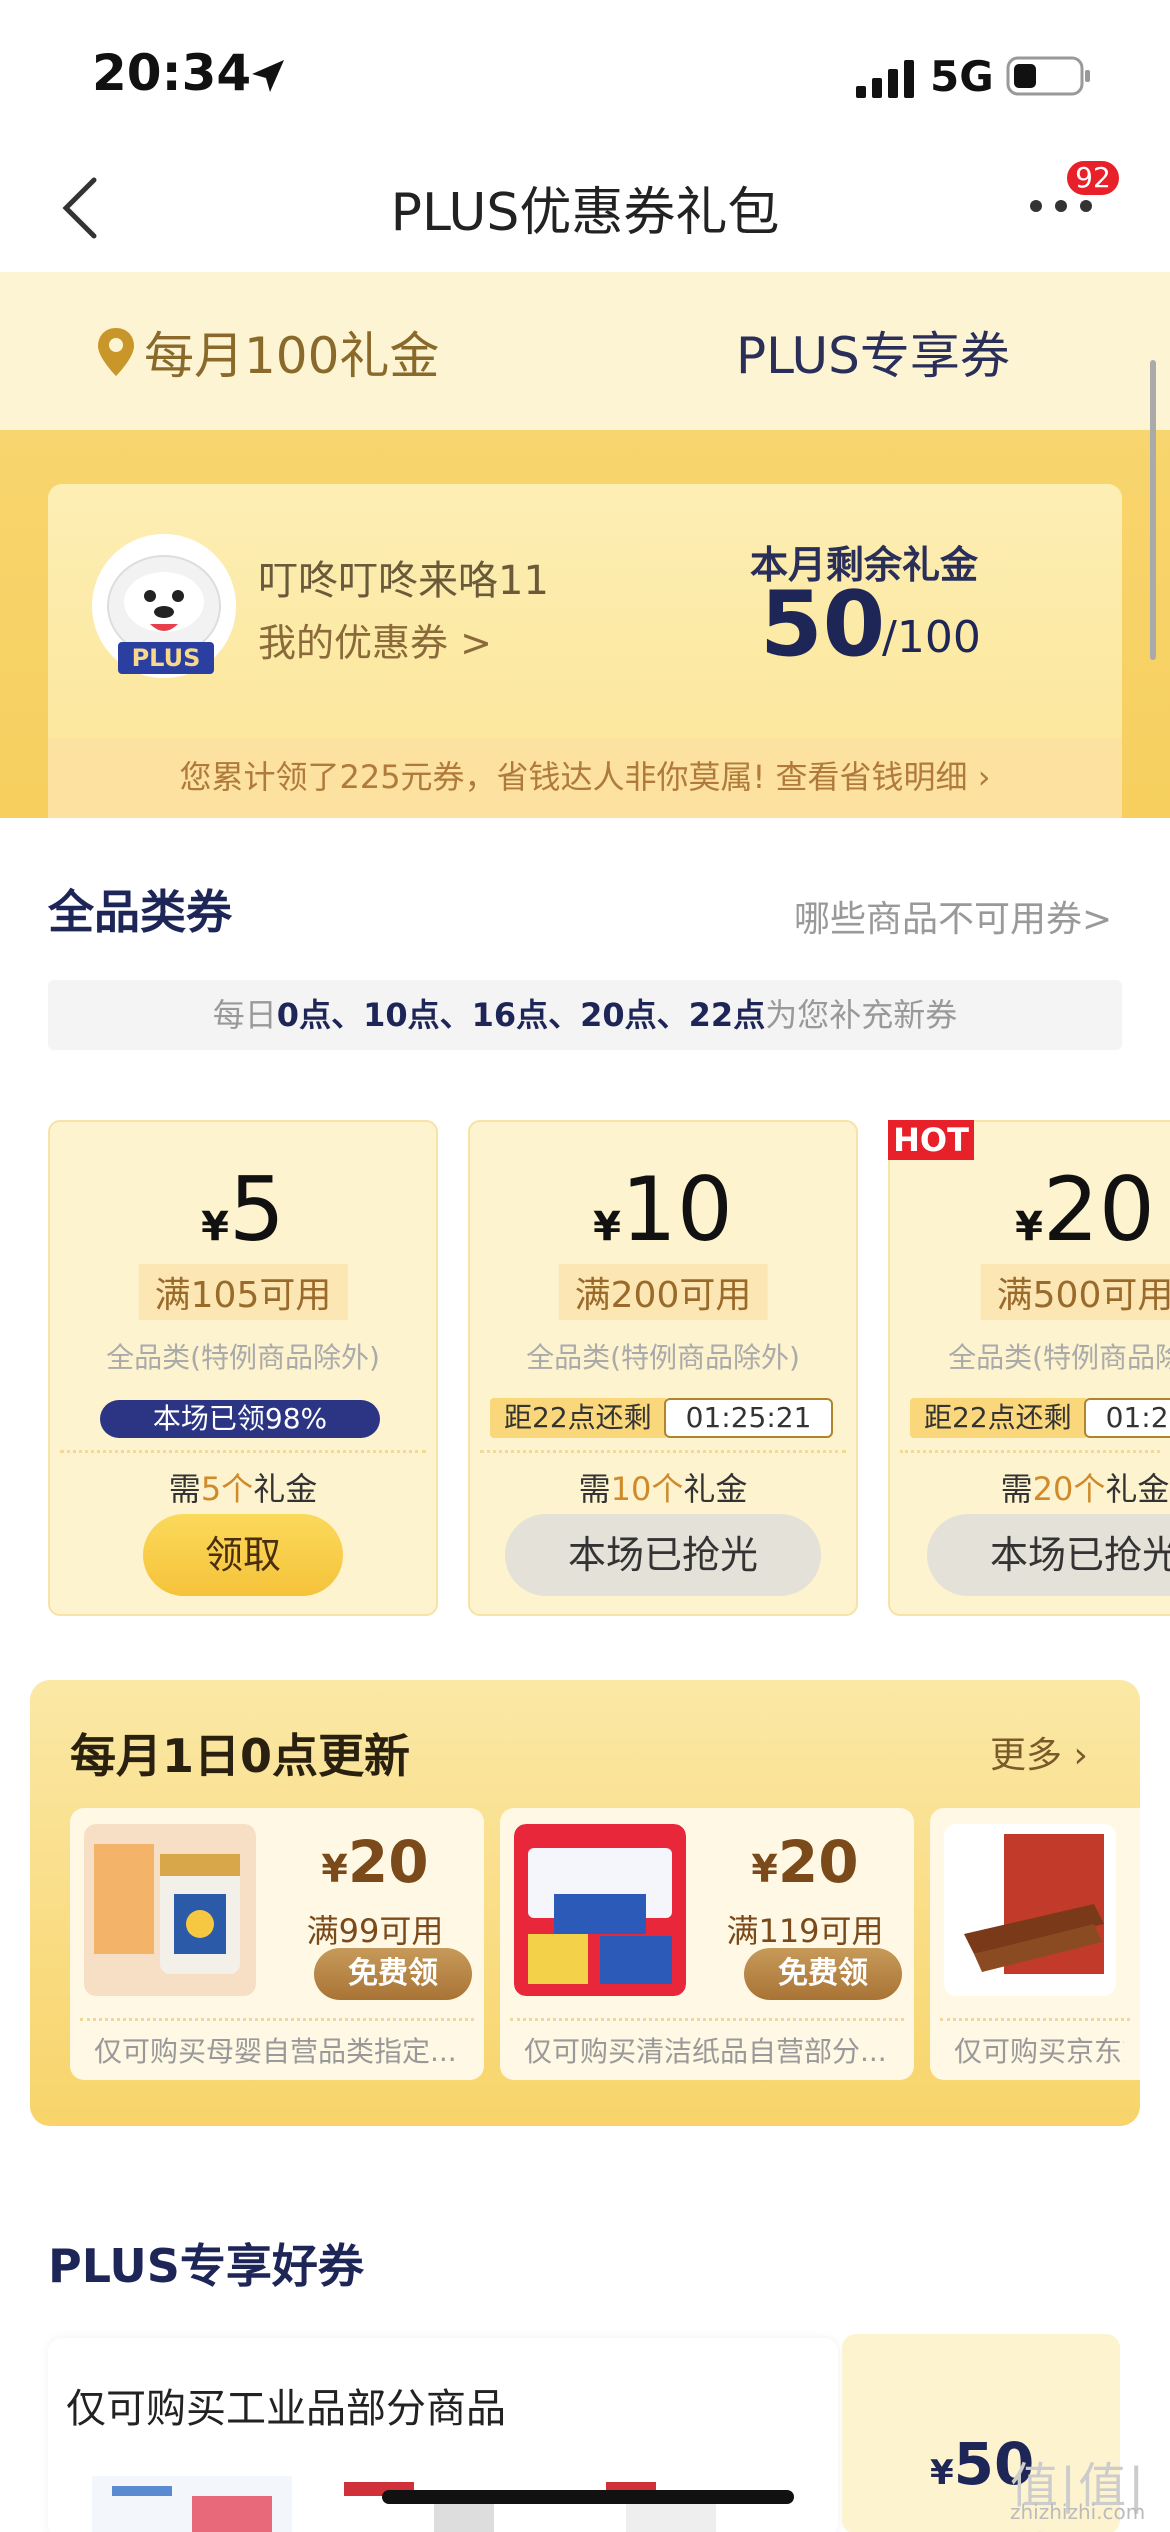 Image resolution: width=1170 pixels, height=2532 pixels. I want to click on coupon-amount: ¥5, so click(243, 1209).